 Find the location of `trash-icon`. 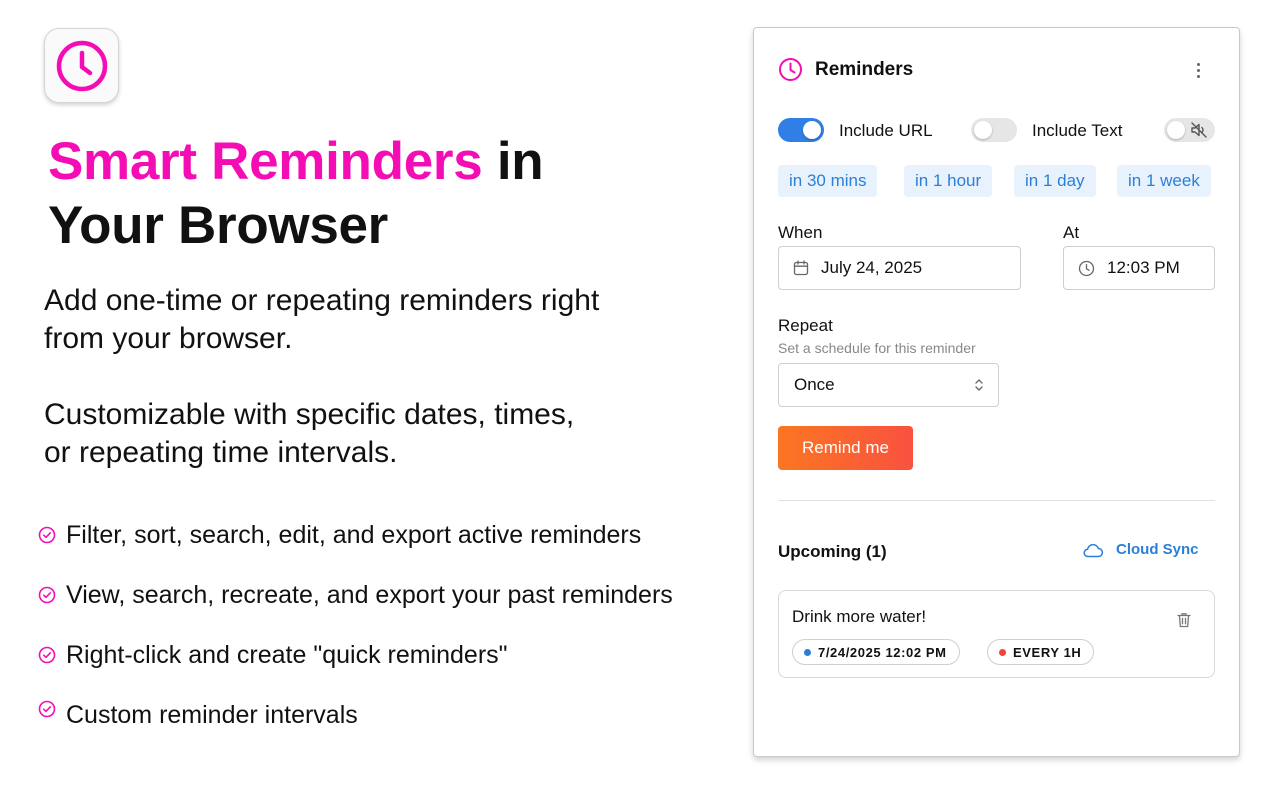

trash-icon is located at coordinates (1184, 620).